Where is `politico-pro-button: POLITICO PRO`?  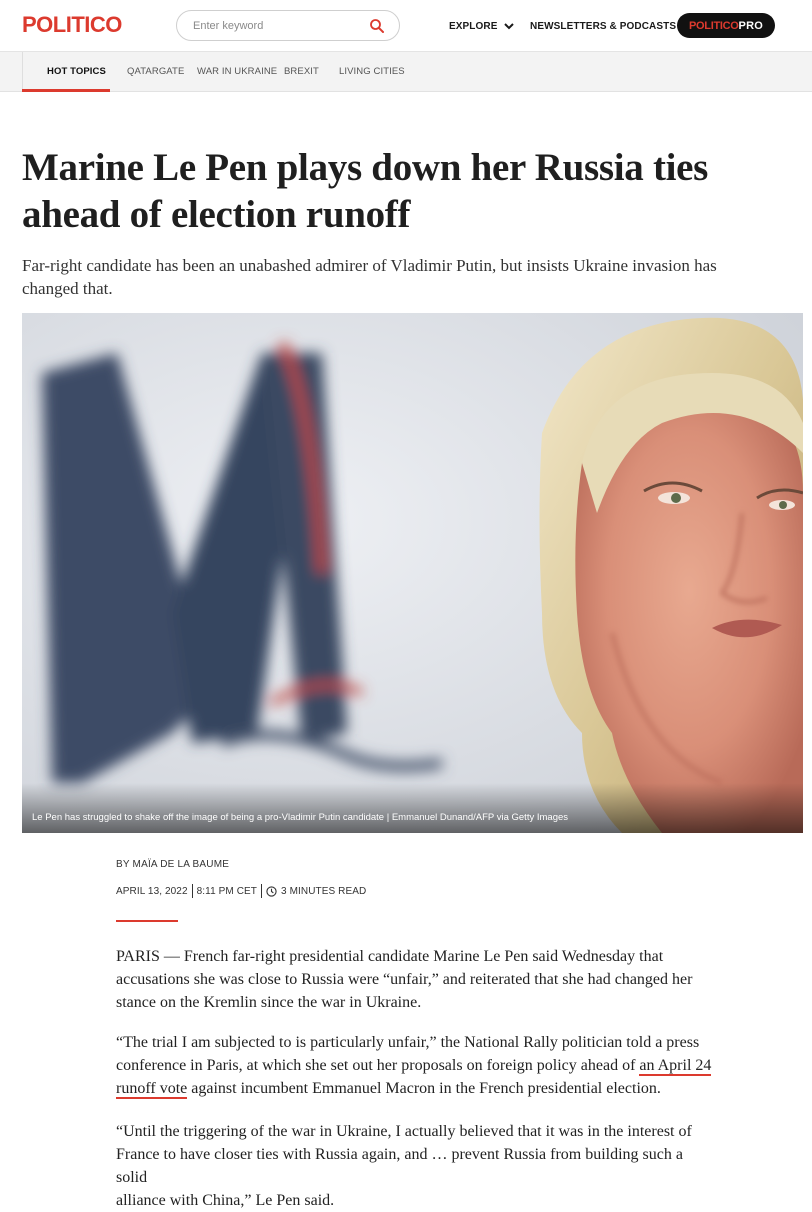
politico-pro-button: POLITICO PRO is located at coordinates (726, 25).